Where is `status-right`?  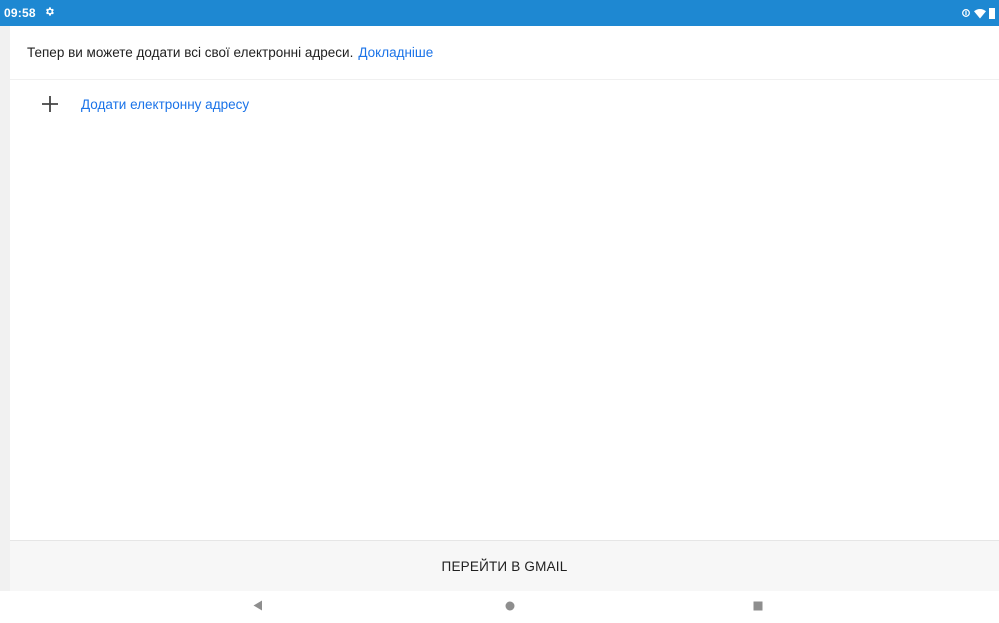 status-right is located at coordinates (978, 13).